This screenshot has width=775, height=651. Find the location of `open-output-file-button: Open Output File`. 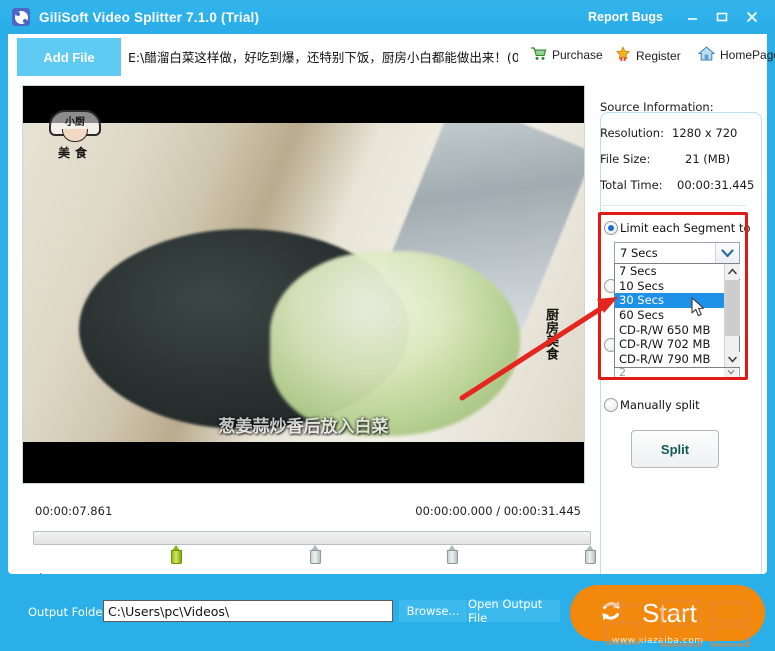

open-output-file-button: Open Output File is located at coordinates (514, 611).